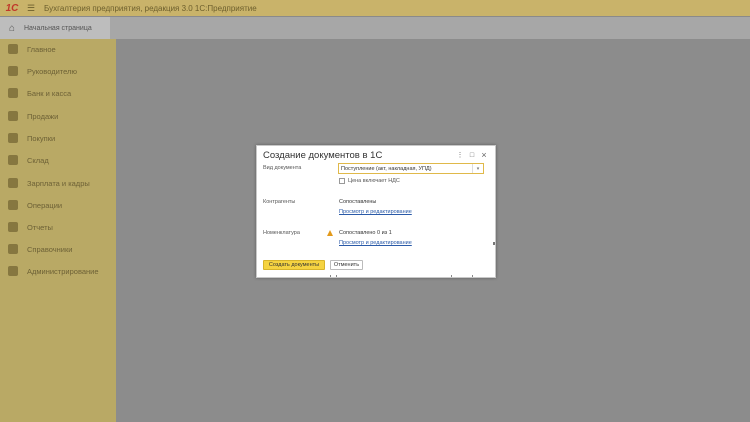 Image resolution: width=750 pixels, height=422 pixels. Describe the element at coordinates (43, 116) in the screenshot. I see `sidebar-item-label: Продажи` at that location.